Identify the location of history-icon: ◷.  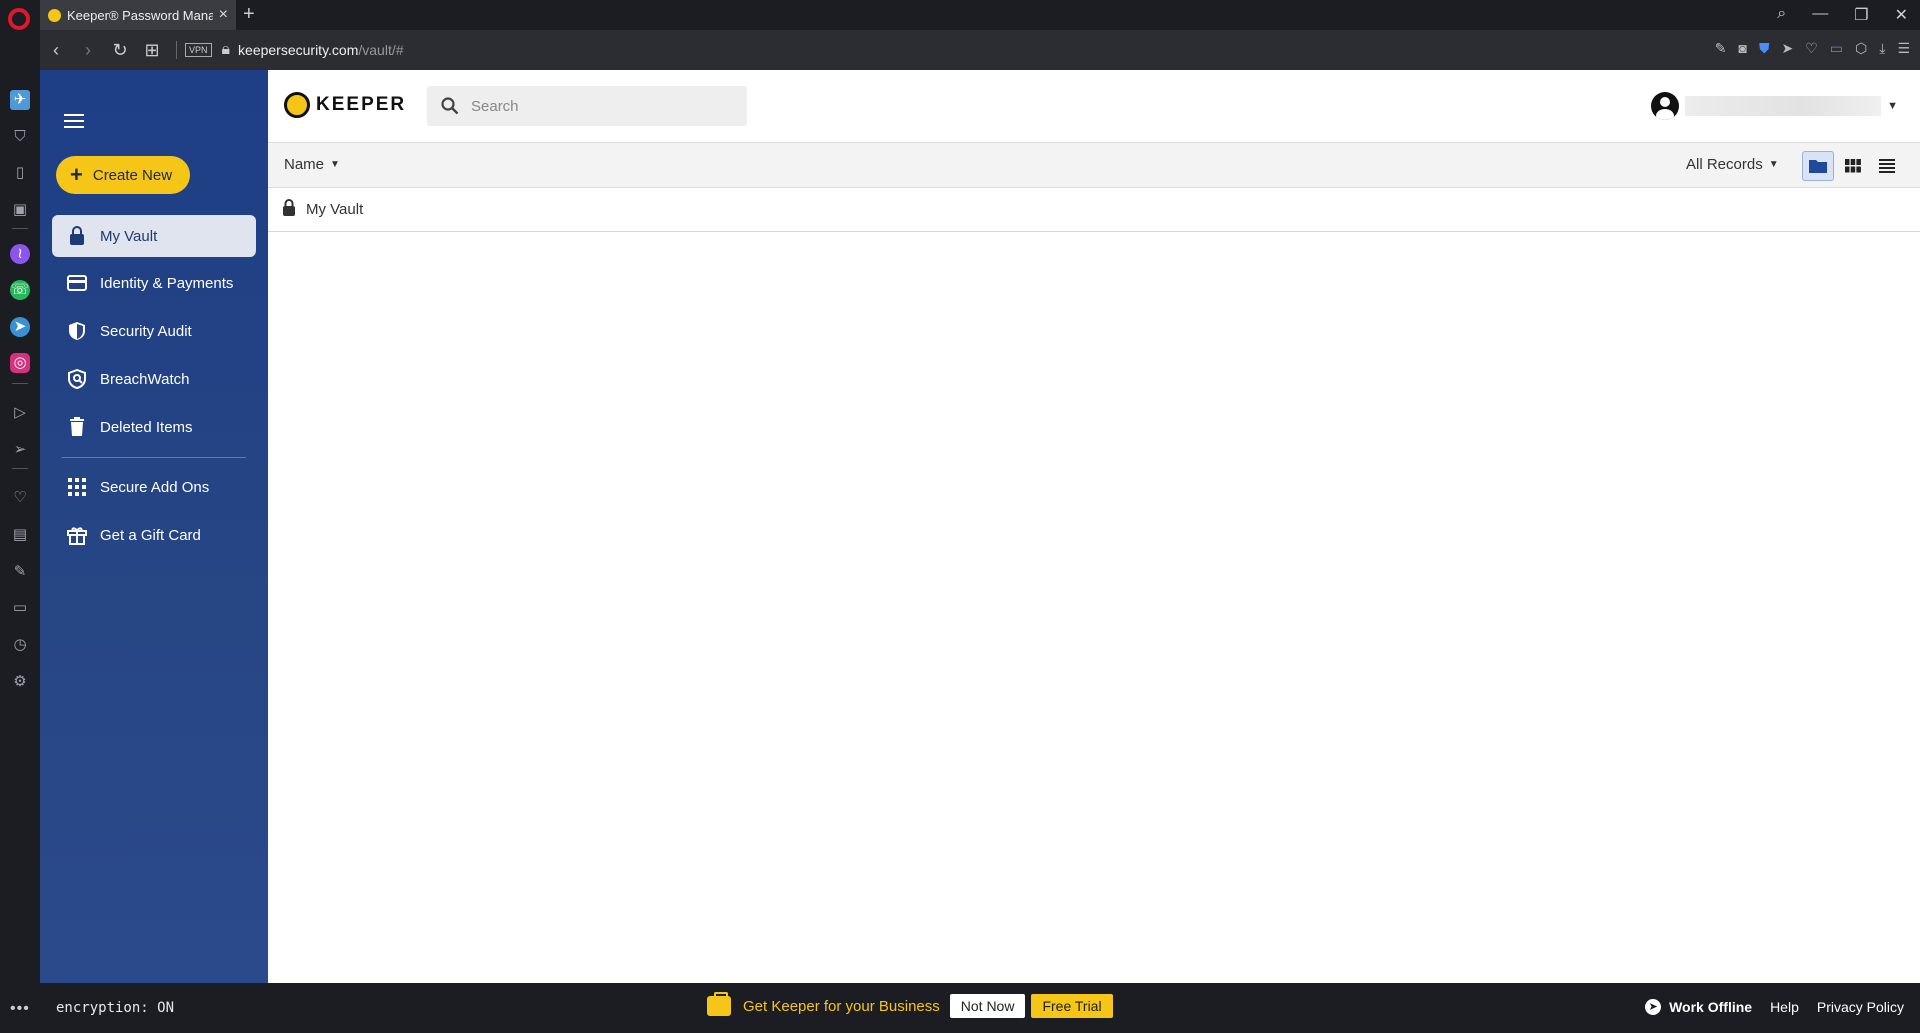
(20, 645).